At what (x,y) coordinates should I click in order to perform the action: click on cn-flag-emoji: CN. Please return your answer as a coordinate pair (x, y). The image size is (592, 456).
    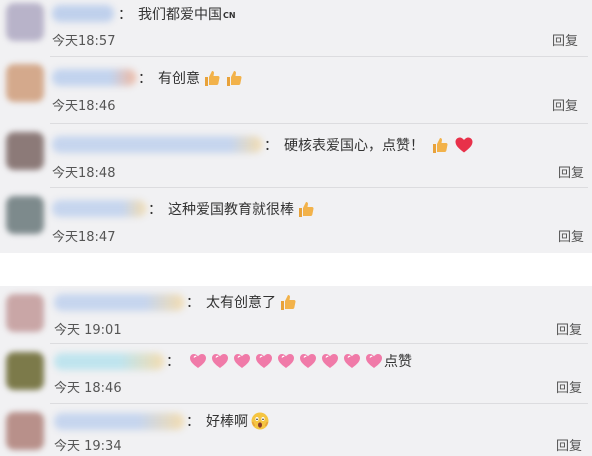
    Looking at the image, I should click on (229, 15).